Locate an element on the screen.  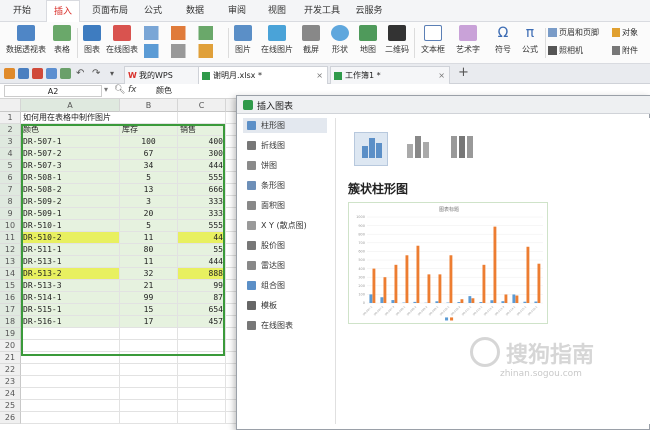
table-cell: 库存 is located at coordinates (149, 130).